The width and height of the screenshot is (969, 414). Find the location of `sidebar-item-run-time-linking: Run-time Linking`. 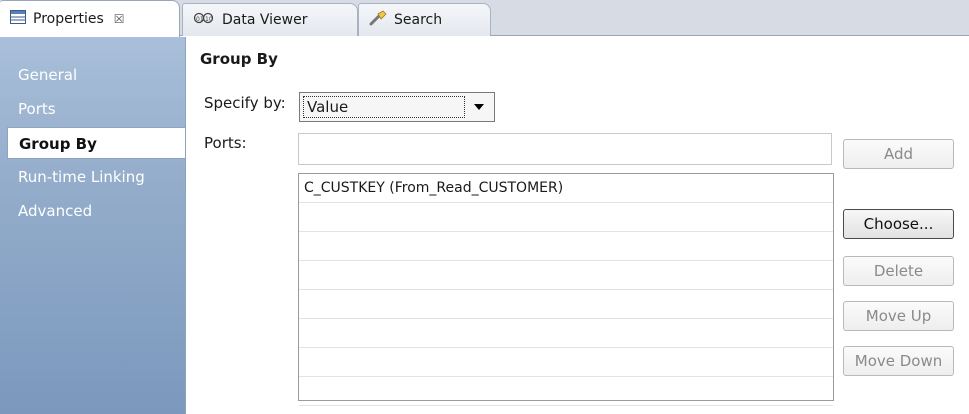

sidebar-item-run-time-linking: Run-time Linking is located at coordinates (96, 177).